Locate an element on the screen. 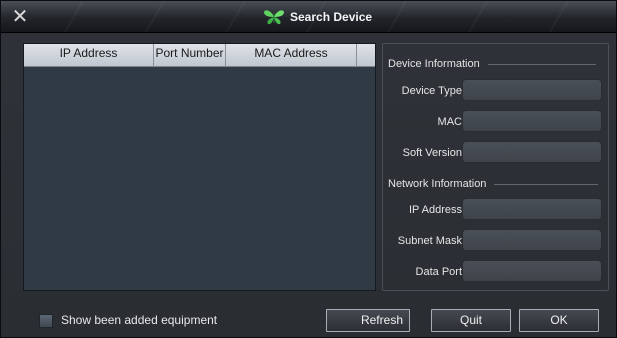 The width and height of the screenshot is (617, 338). close-icon: ✕ is located at coordinates (20, 16).